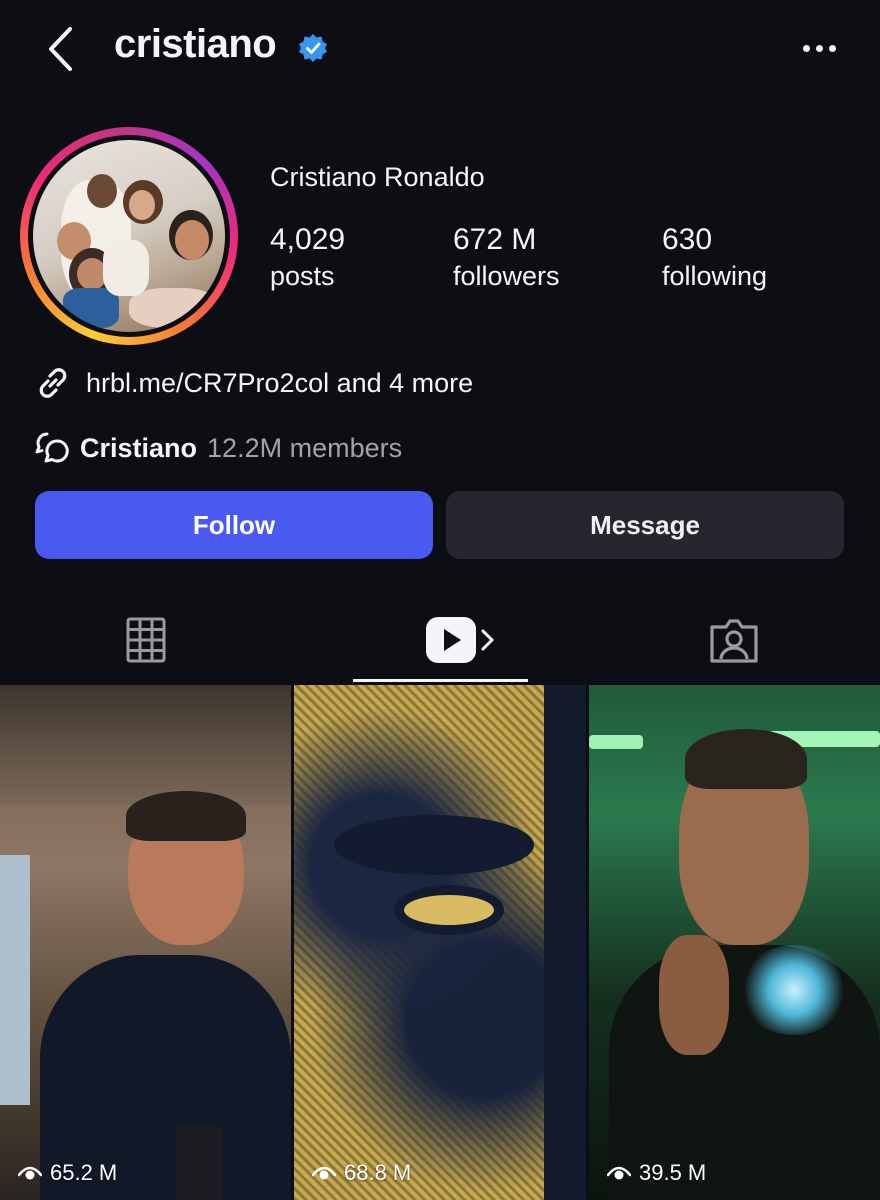  What do you see at coordinates (84, 1172) in the screenshot?
I see `reel-views-count: 65.2 M` at bounding box center [84, 1172].